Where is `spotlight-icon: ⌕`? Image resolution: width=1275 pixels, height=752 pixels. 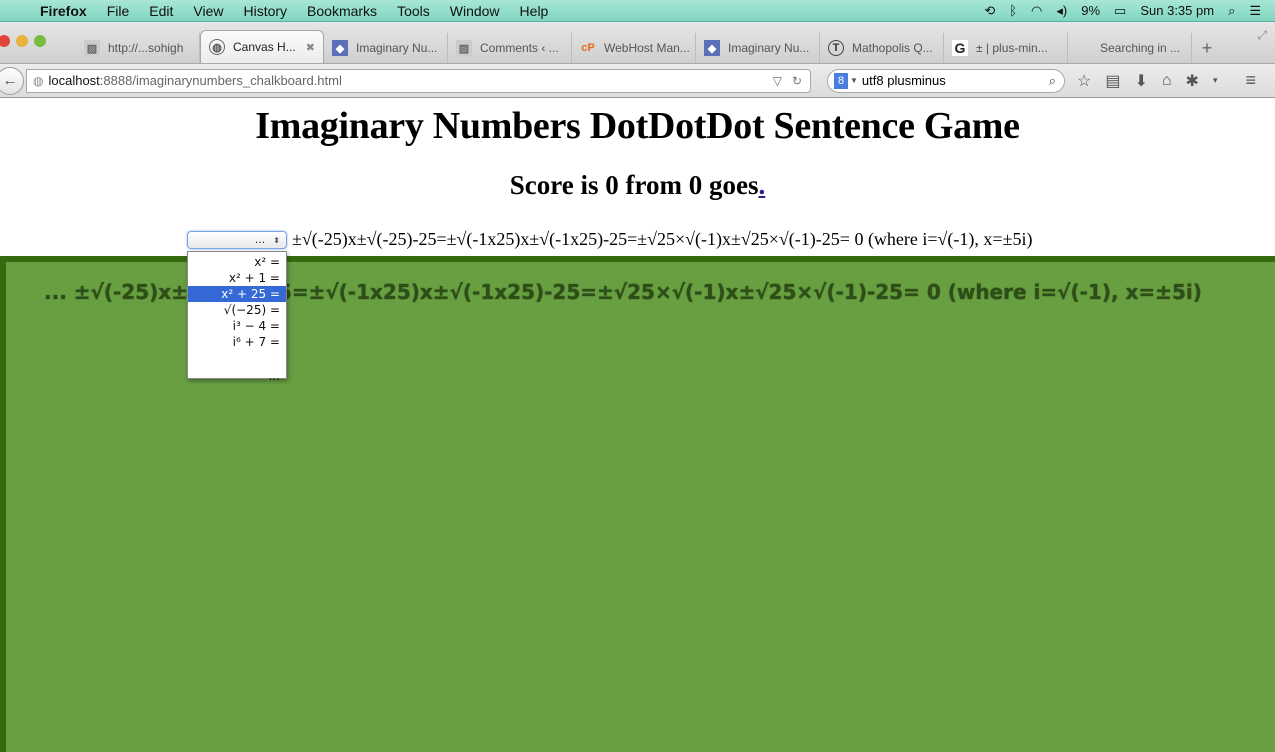 spotlight-icon: ⌕ is located at coordinates (1231, 11).